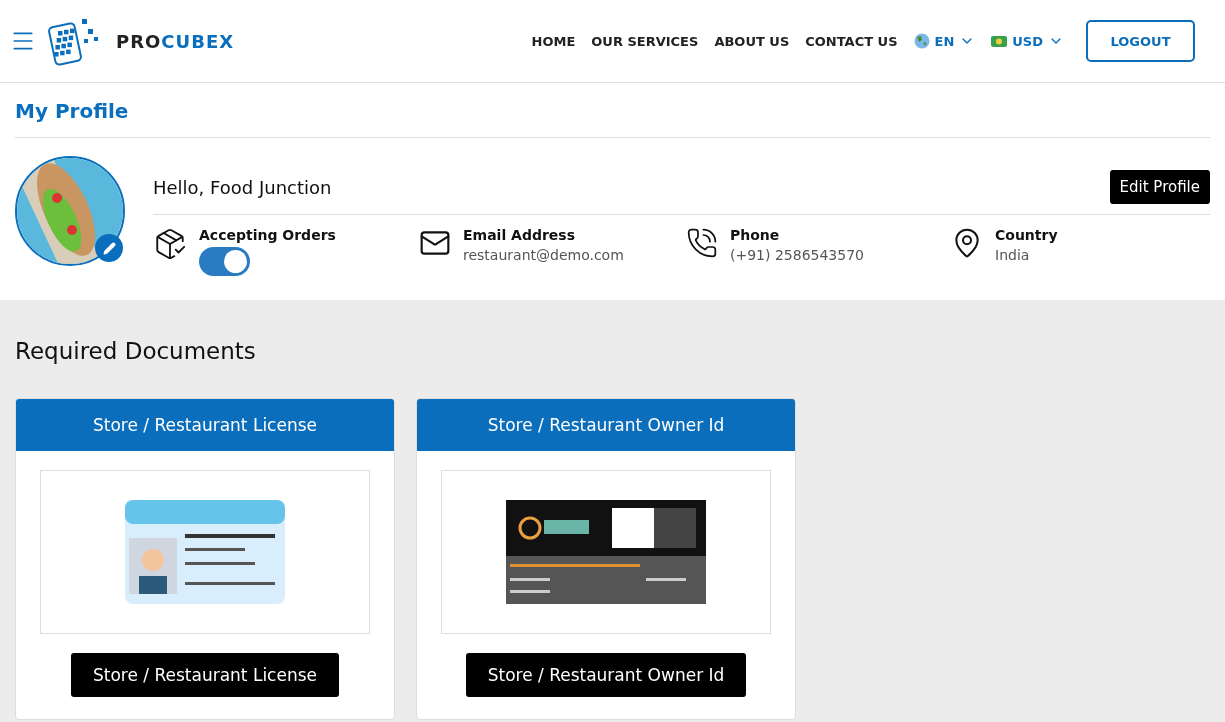 The width and height of the screenshot is (1225, 722). I want to click on nav-link: OUR SERVICES, so click(645, 41).